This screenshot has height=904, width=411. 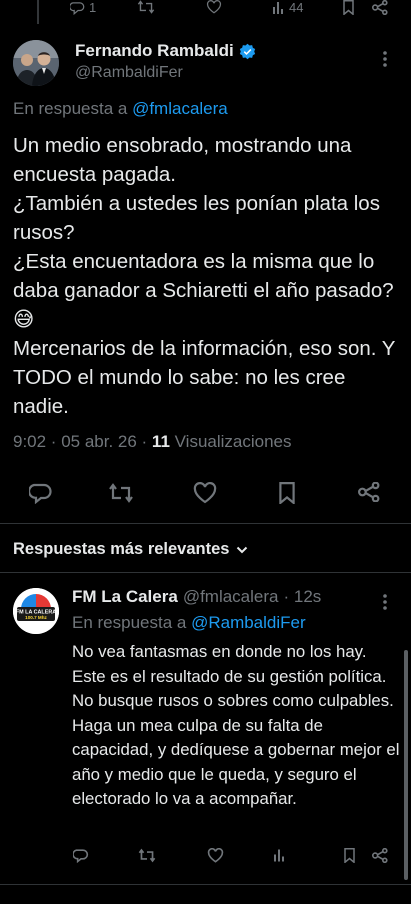 I want to click on author-handle: @RambaldiFer, so click(x=129, y=73).